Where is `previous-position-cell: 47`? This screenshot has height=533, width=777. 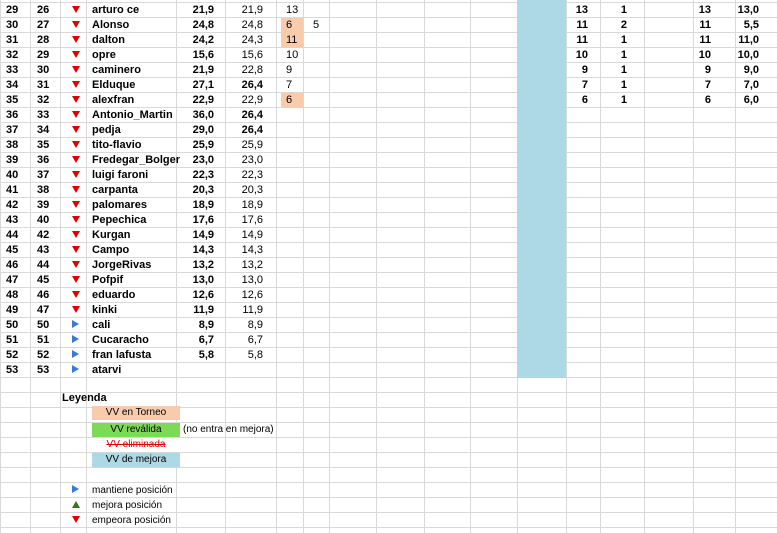 previous-position-cell: 47 is located at coordinates (43, 310).